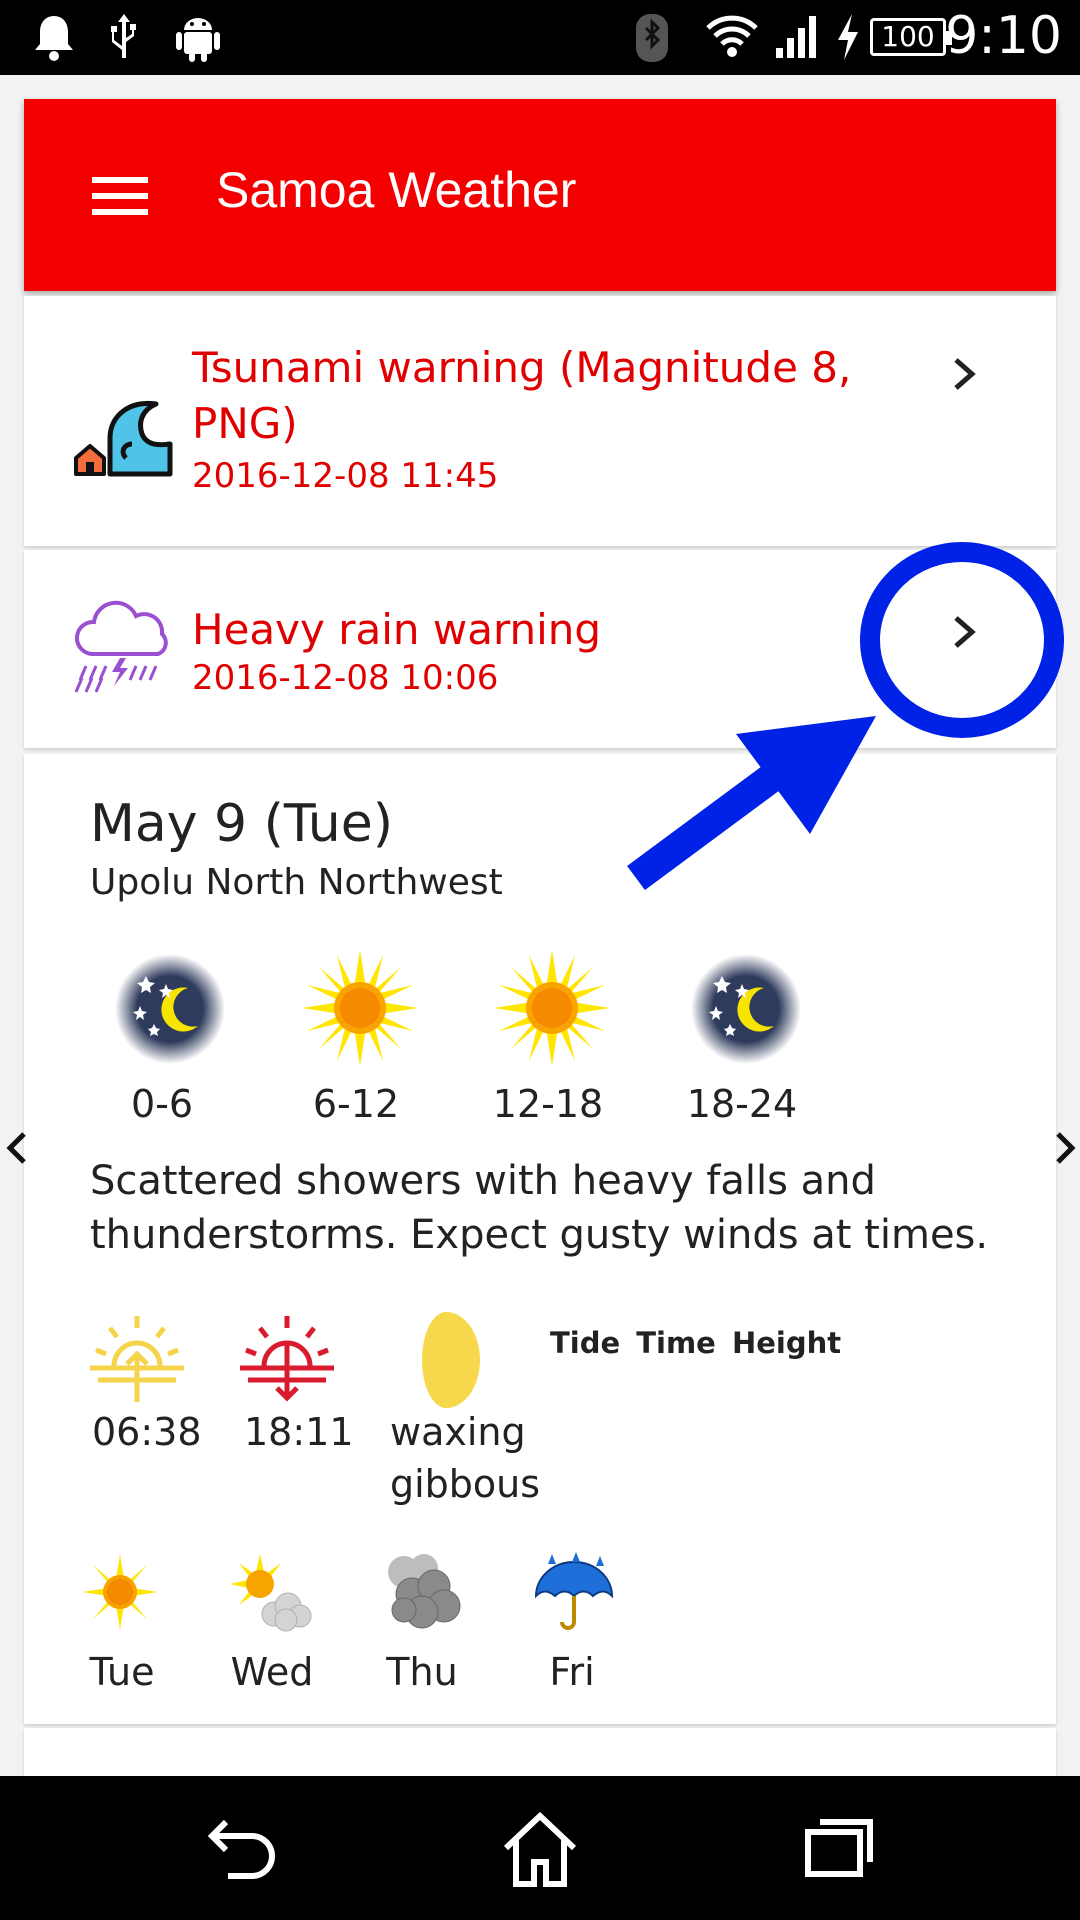 This screenshot has width=1080, height=1920. Describe the element at coordinates (840, 1848) in the screenshot. I see `recent-apps-icon` at that location.